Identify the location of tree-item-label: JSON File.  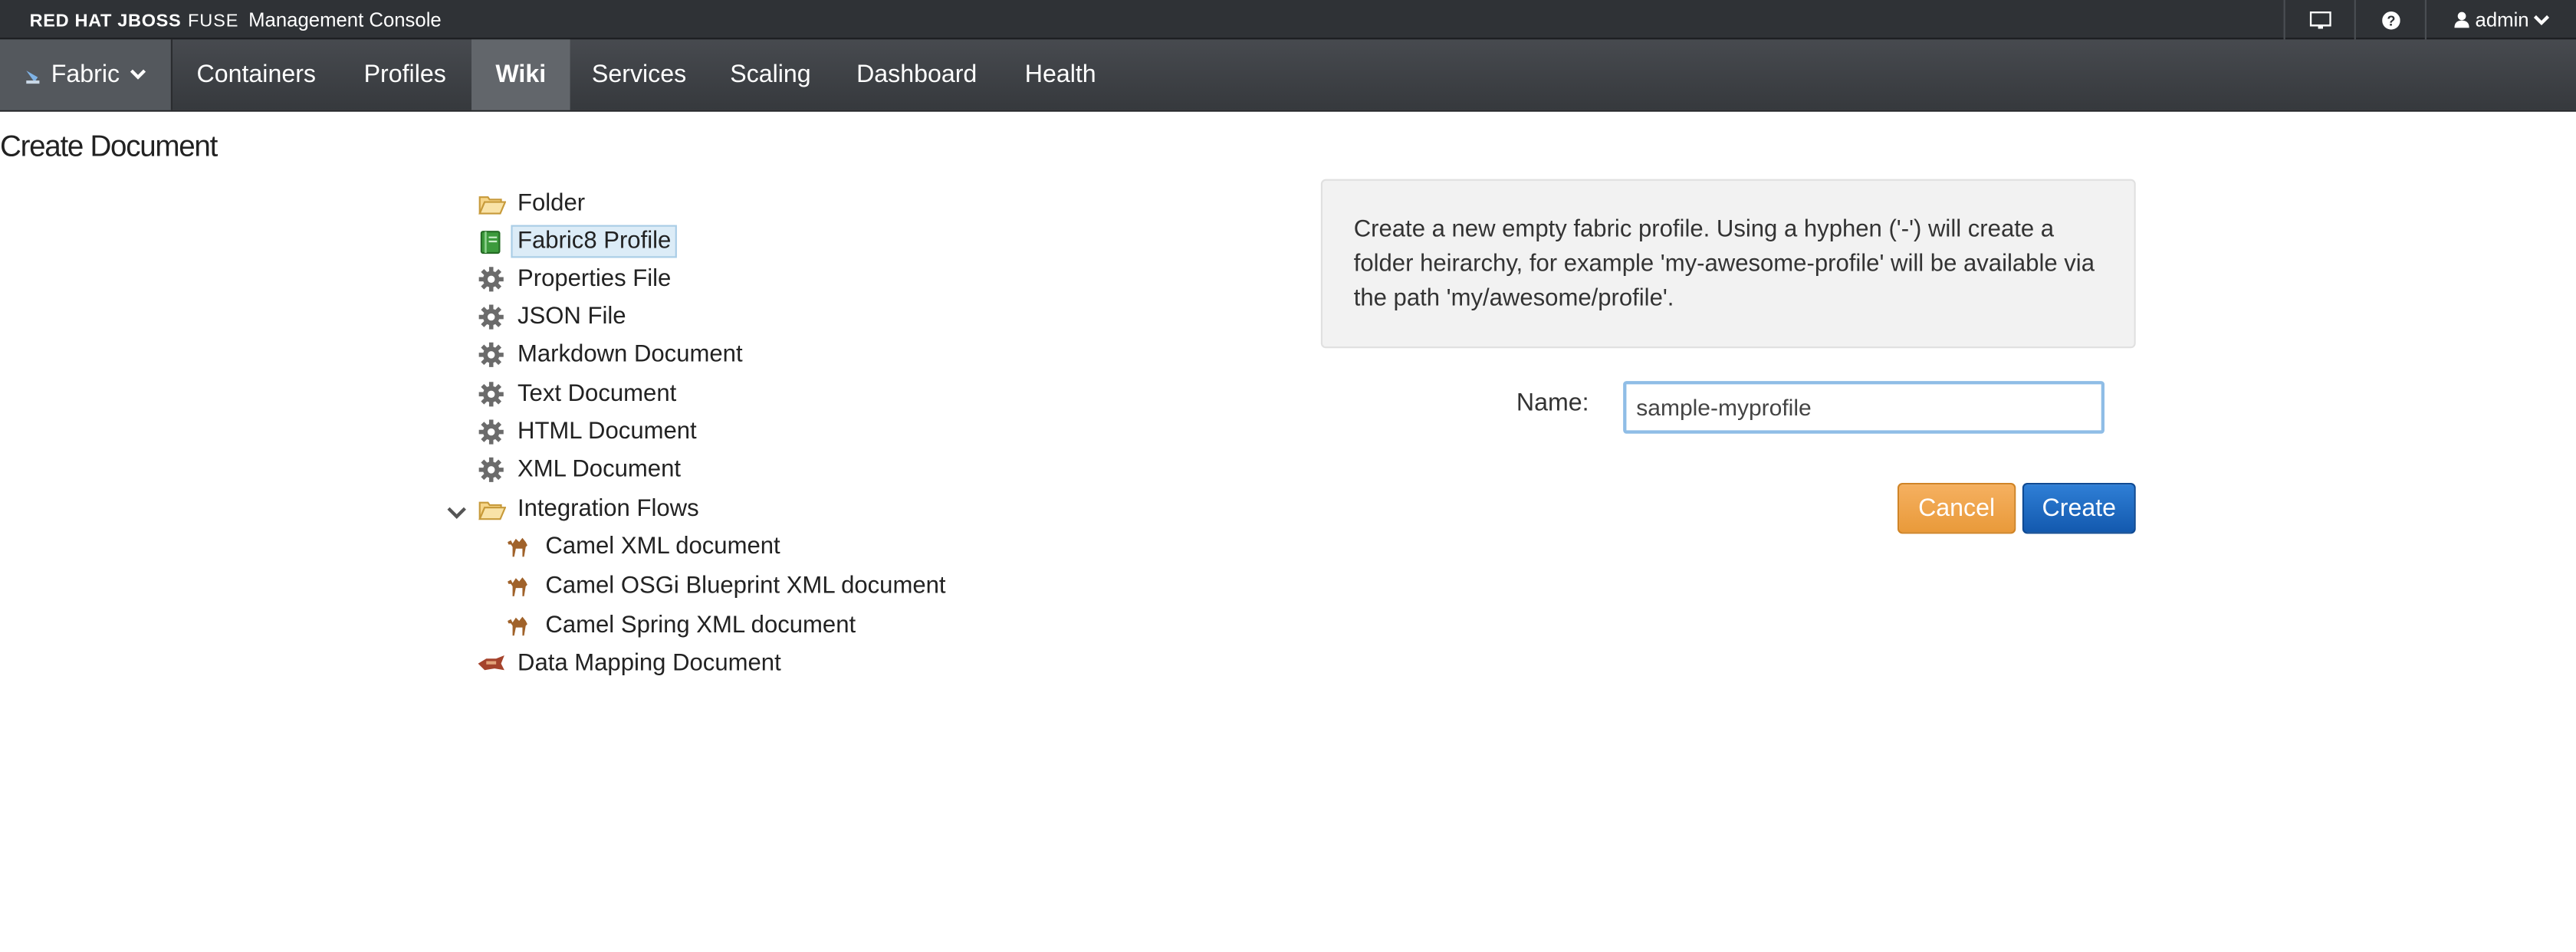
(572, 317).